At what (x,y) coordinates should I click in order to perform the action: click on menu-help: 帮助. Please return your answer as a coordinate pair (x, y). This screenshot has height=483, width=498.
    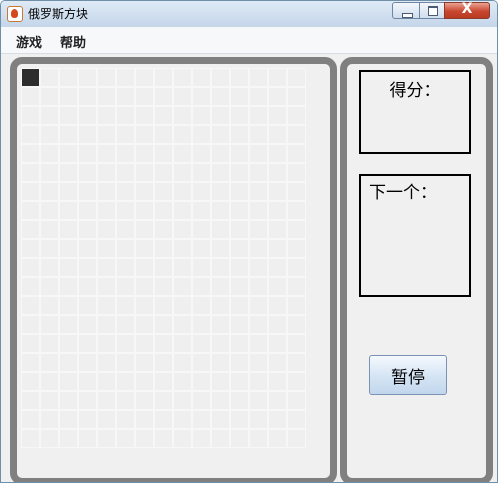
    Looking at the image, I should click on (73, 41).